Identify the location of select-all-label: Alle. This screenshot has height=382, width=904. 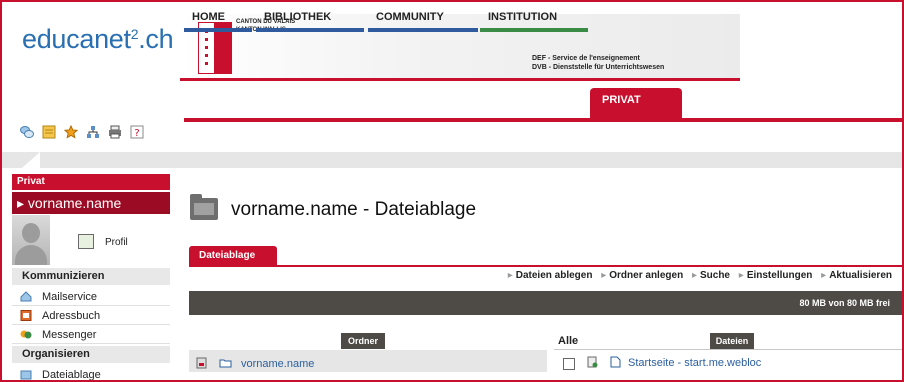
(568, 341).